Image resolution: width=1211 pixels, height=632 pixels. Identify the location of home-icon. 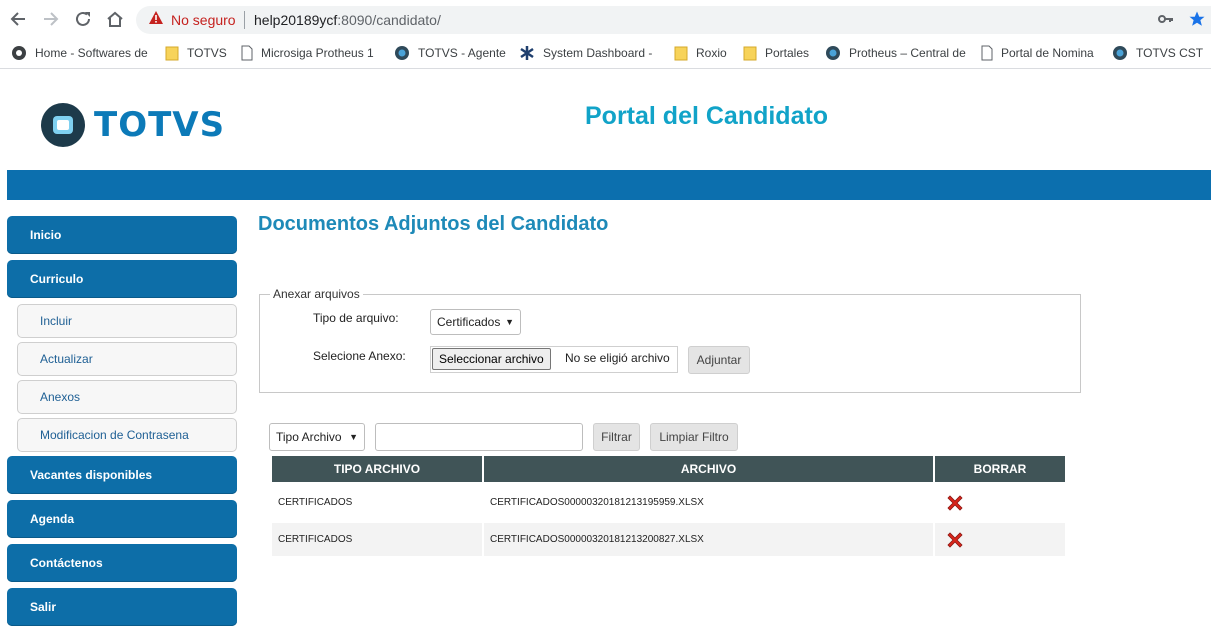
(115, 19).